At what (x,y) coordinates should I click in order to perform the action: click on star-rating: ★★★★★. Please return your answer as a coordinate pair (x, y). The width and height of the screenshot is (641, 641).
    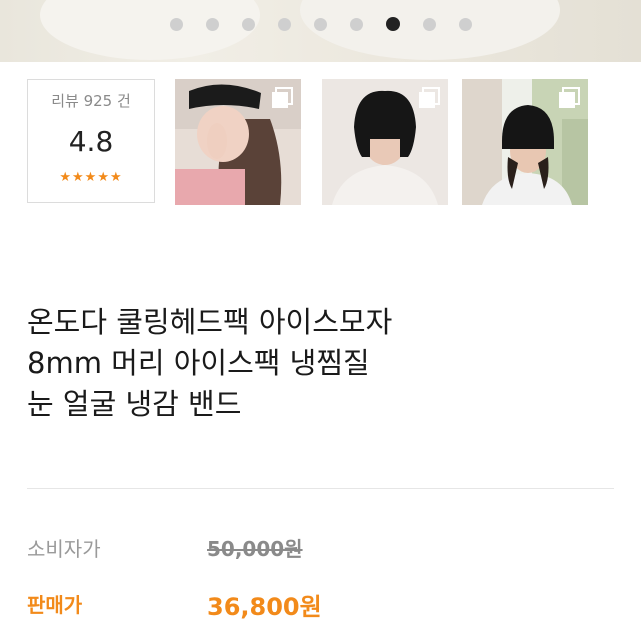
    Looking at the image, I should click on (91, 177).